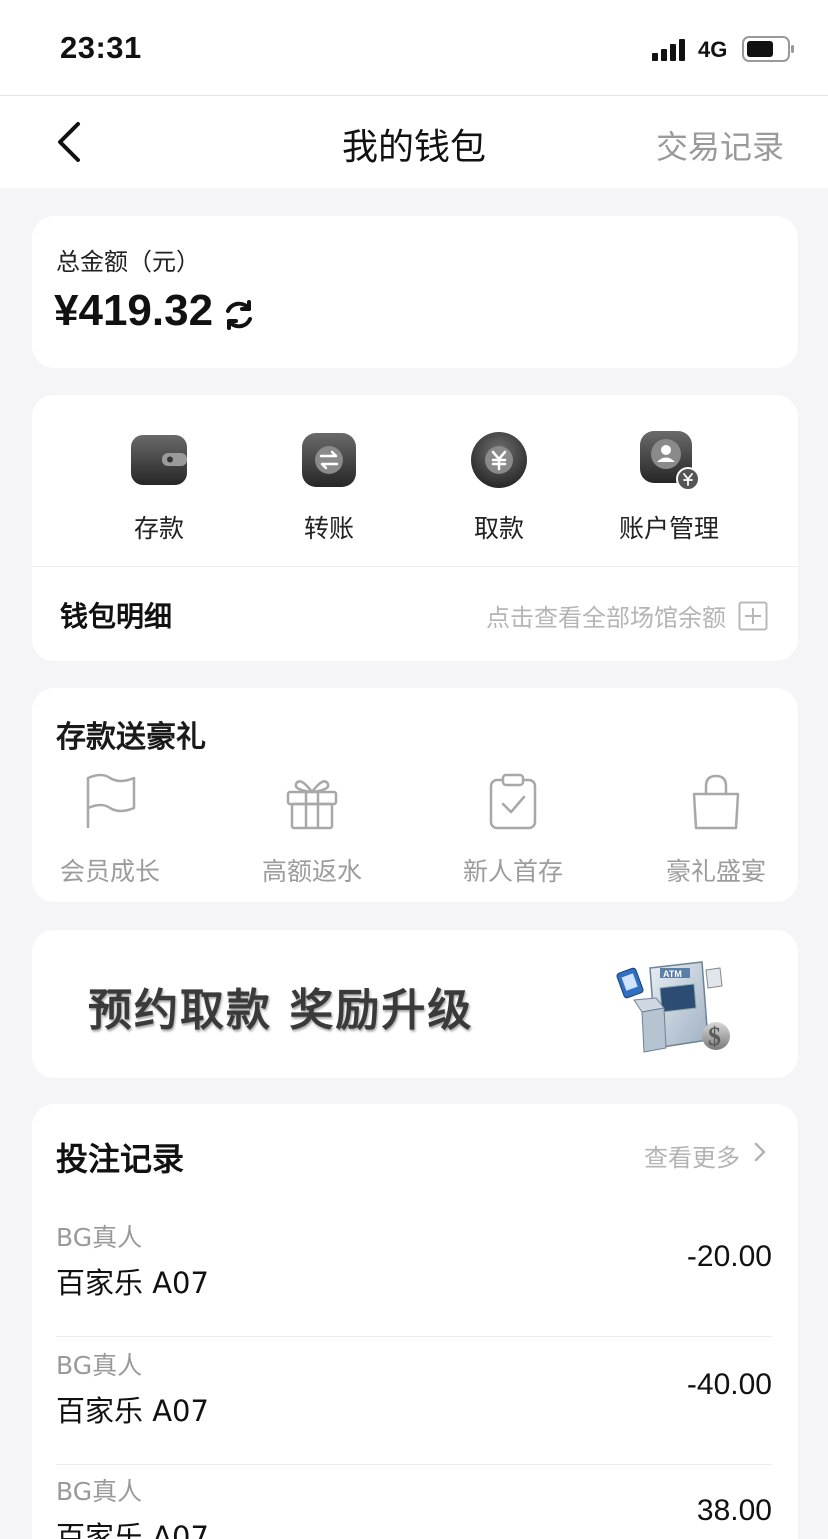  I want to click on gift-icon, so click(312, 805).